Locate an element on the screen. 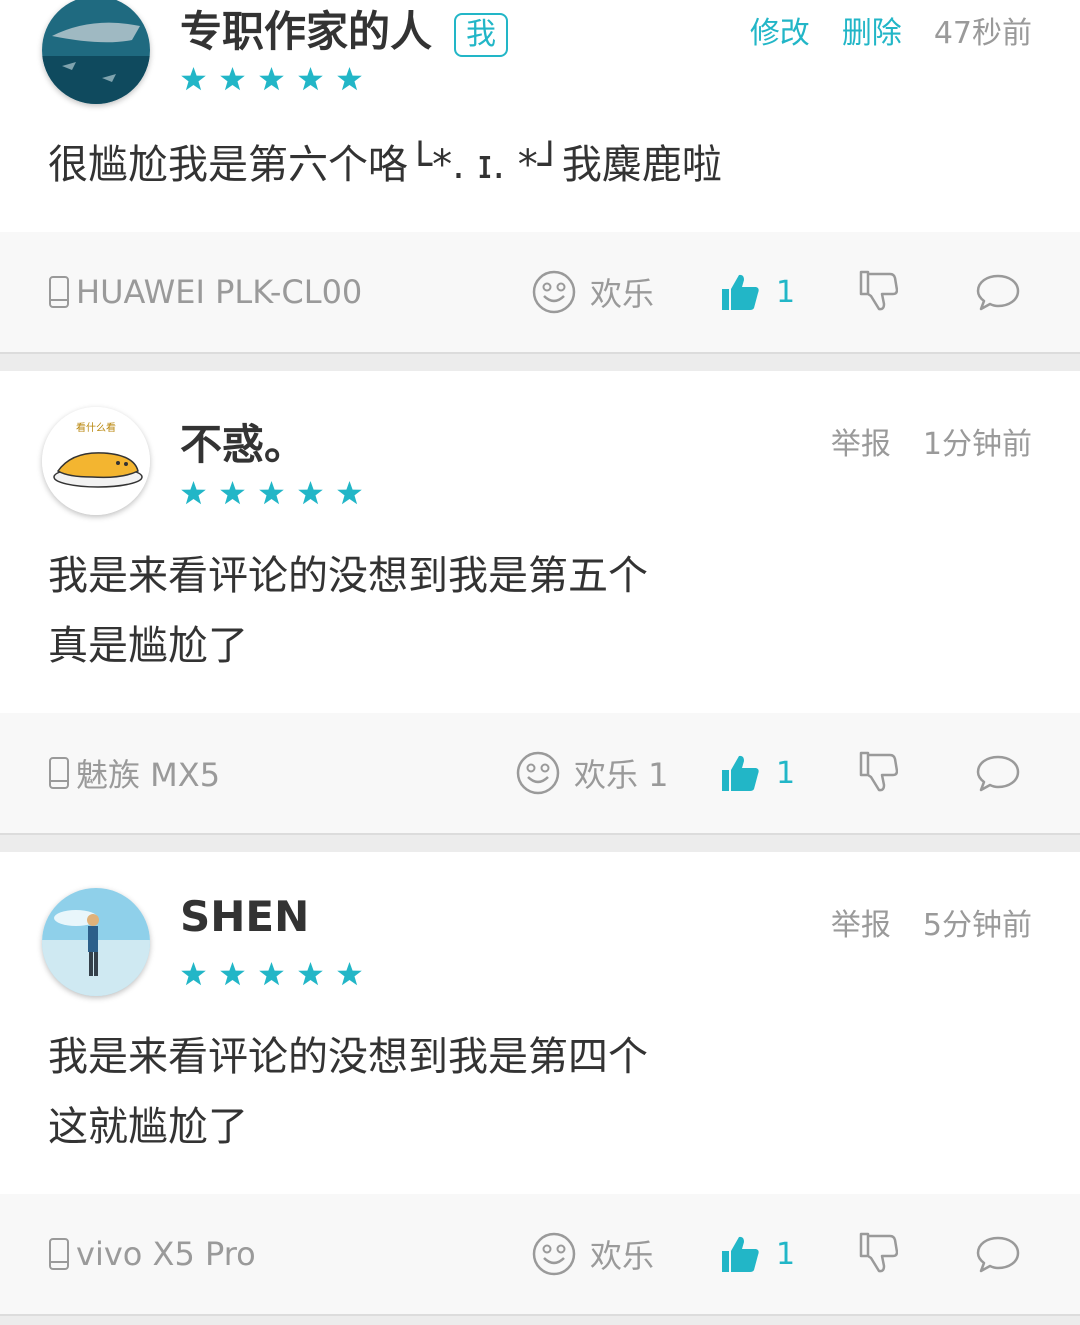 The width and height of the screenshot is (1080, 1325). device-info: vivo X5 Pro is located at coordinates (152, 1254).